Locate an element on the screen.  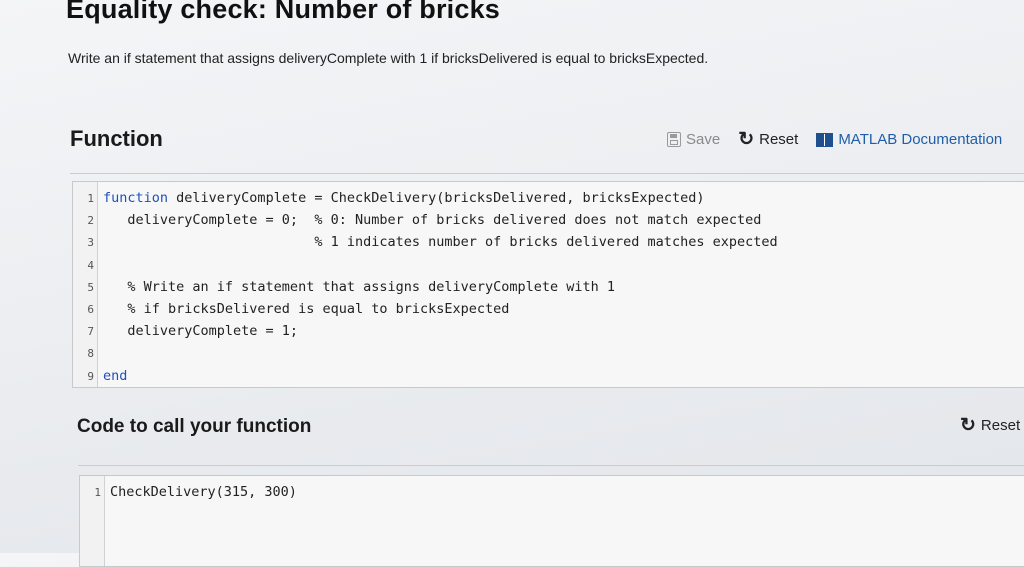
matlab-documentation-link: MATLAB Documentation is located at coordinates (909, 139).